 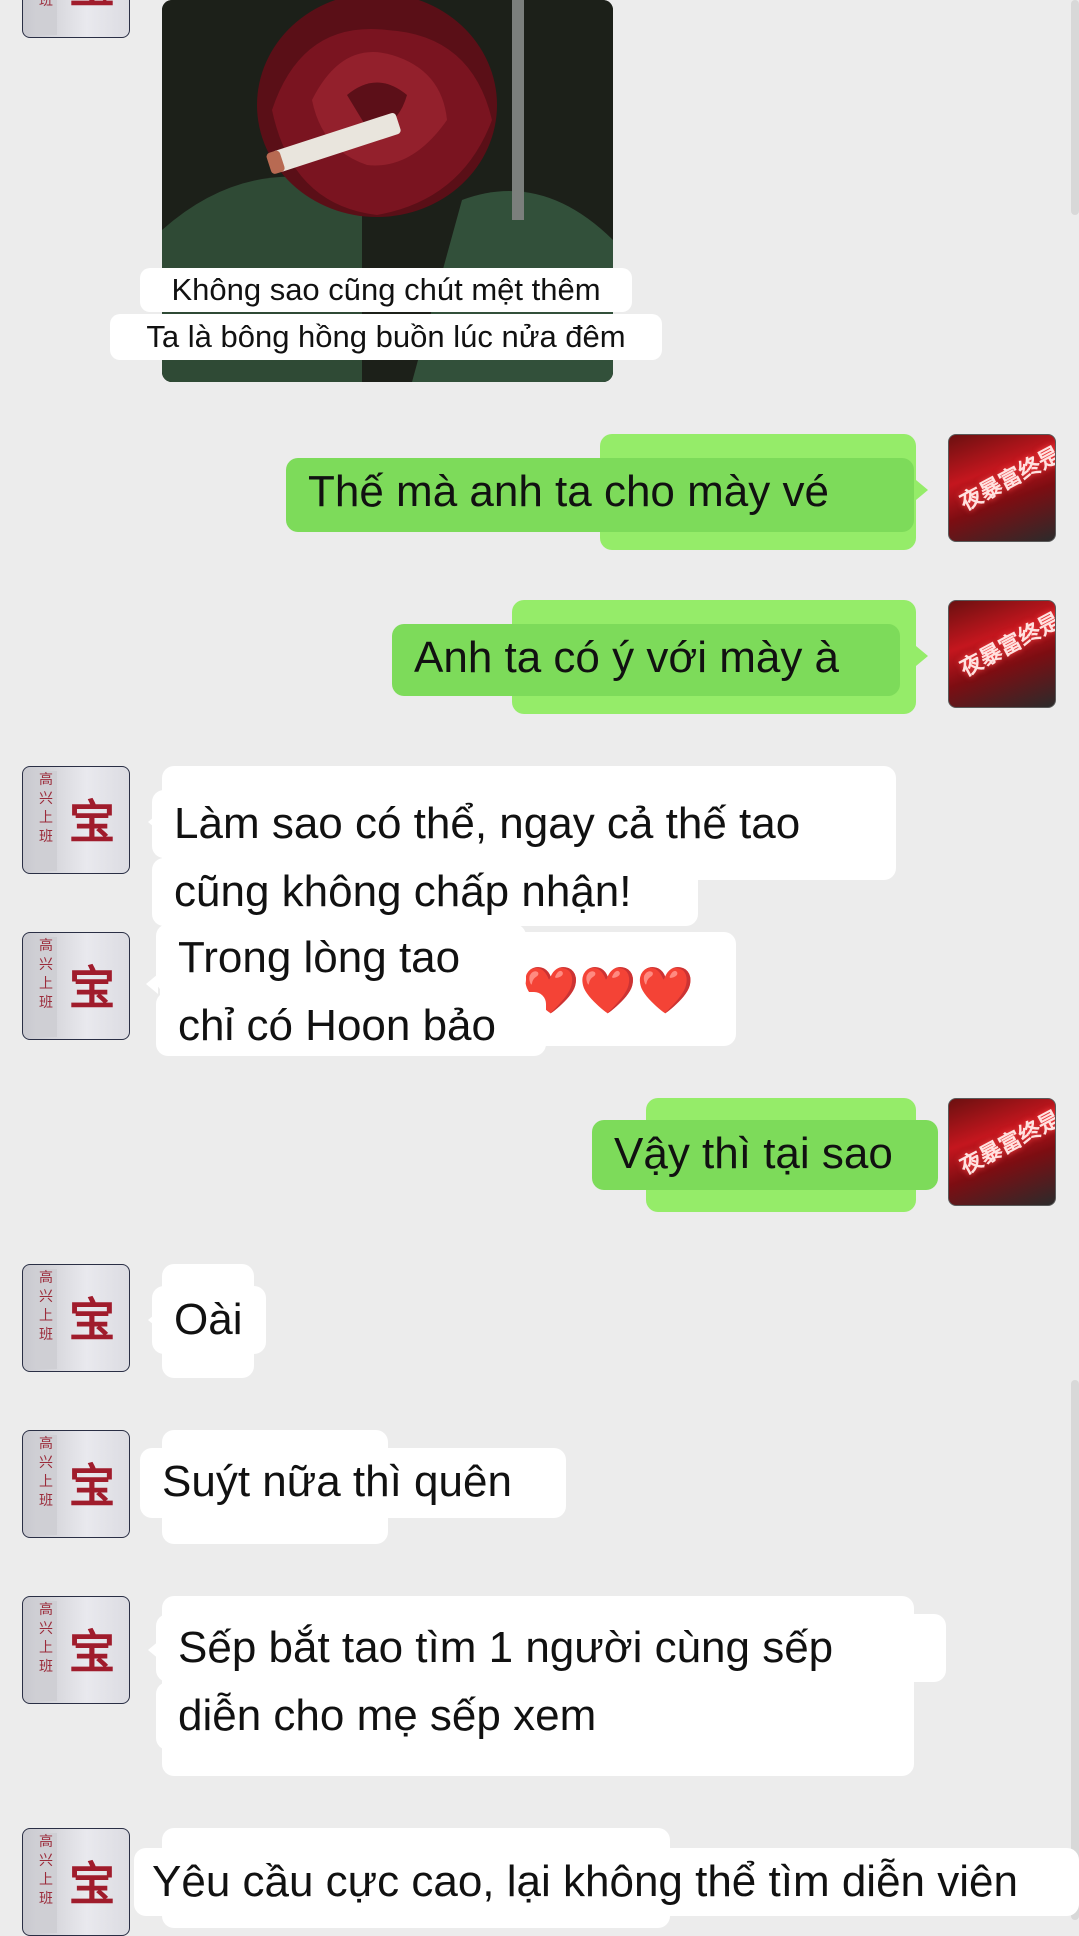 What do you see at coordinates (600, 495) in the screenshot?
I see `message-bubble-outgoing: Thế mà anh ta cho mày vé` at bounding box center [600, 495].